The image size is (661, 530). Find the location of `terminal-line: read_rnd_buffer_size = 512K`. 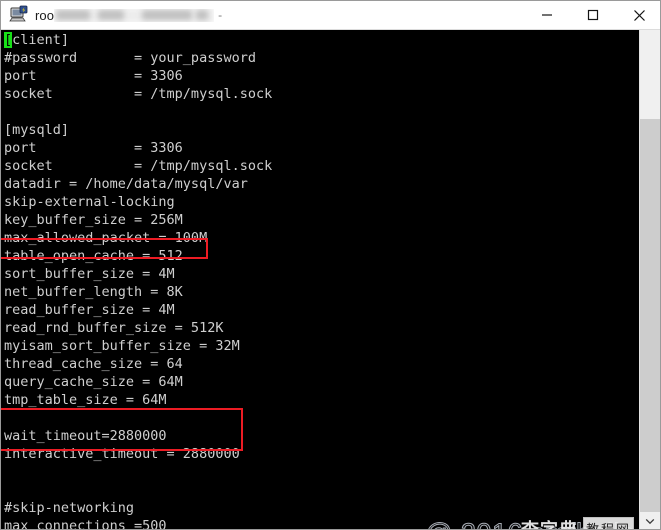

terminal-line: read_rnd_buffer_size = 512K is located at coordinates (114, 328).